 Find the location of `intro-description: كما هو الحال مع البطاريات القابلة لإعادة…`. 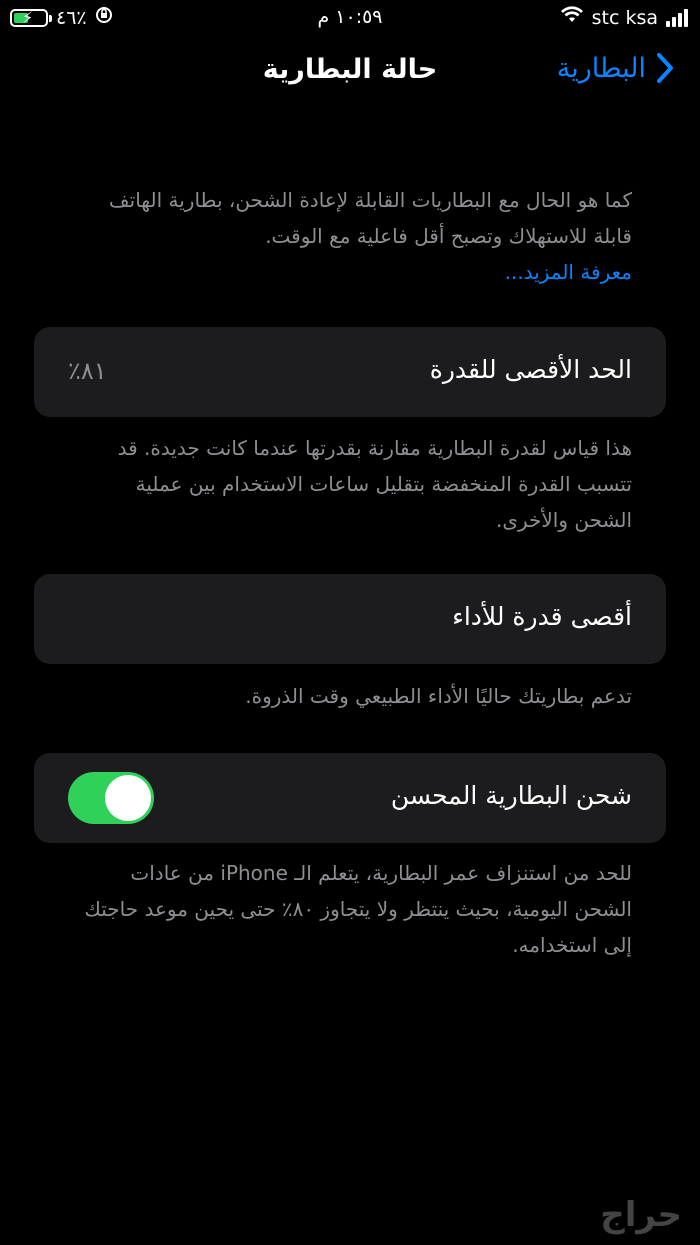

intro-description: كما هو الحال مع البطاريات القابلة لإعادة… is located at coordinates (352, 236).